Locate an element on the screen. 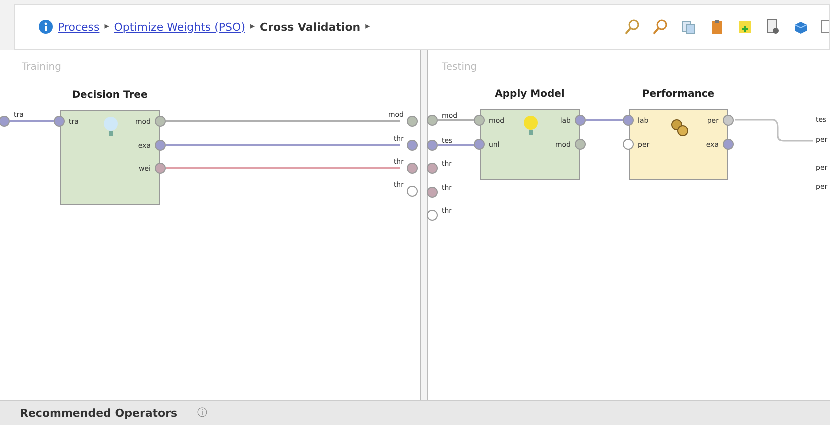 The image size is (830, 425). gears-icon is located at coordinates (680, 128).